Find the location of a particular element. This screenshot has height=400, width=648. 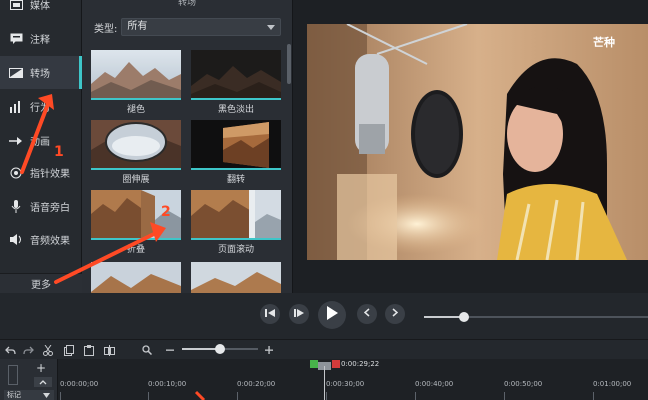

rewind-button is located at coordinates (270, 314).